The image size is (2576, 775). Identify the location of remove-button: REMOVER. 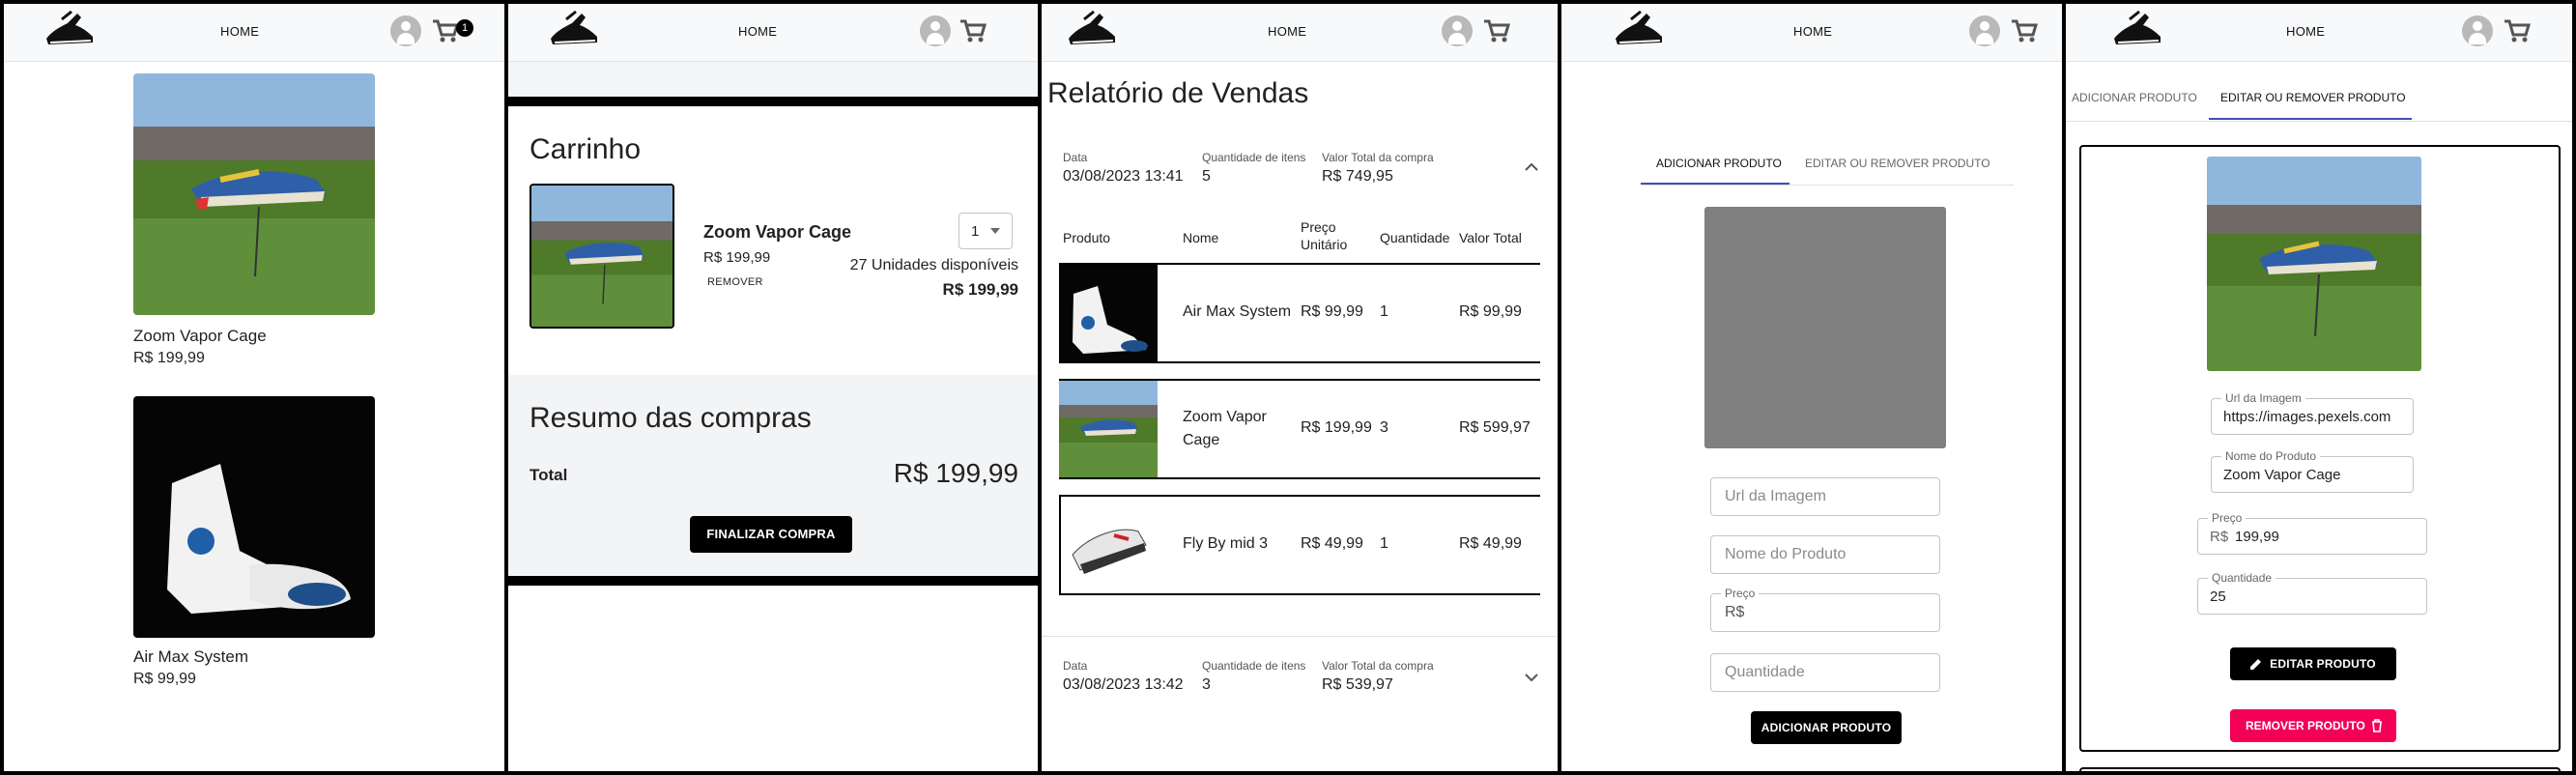
(735, 282).